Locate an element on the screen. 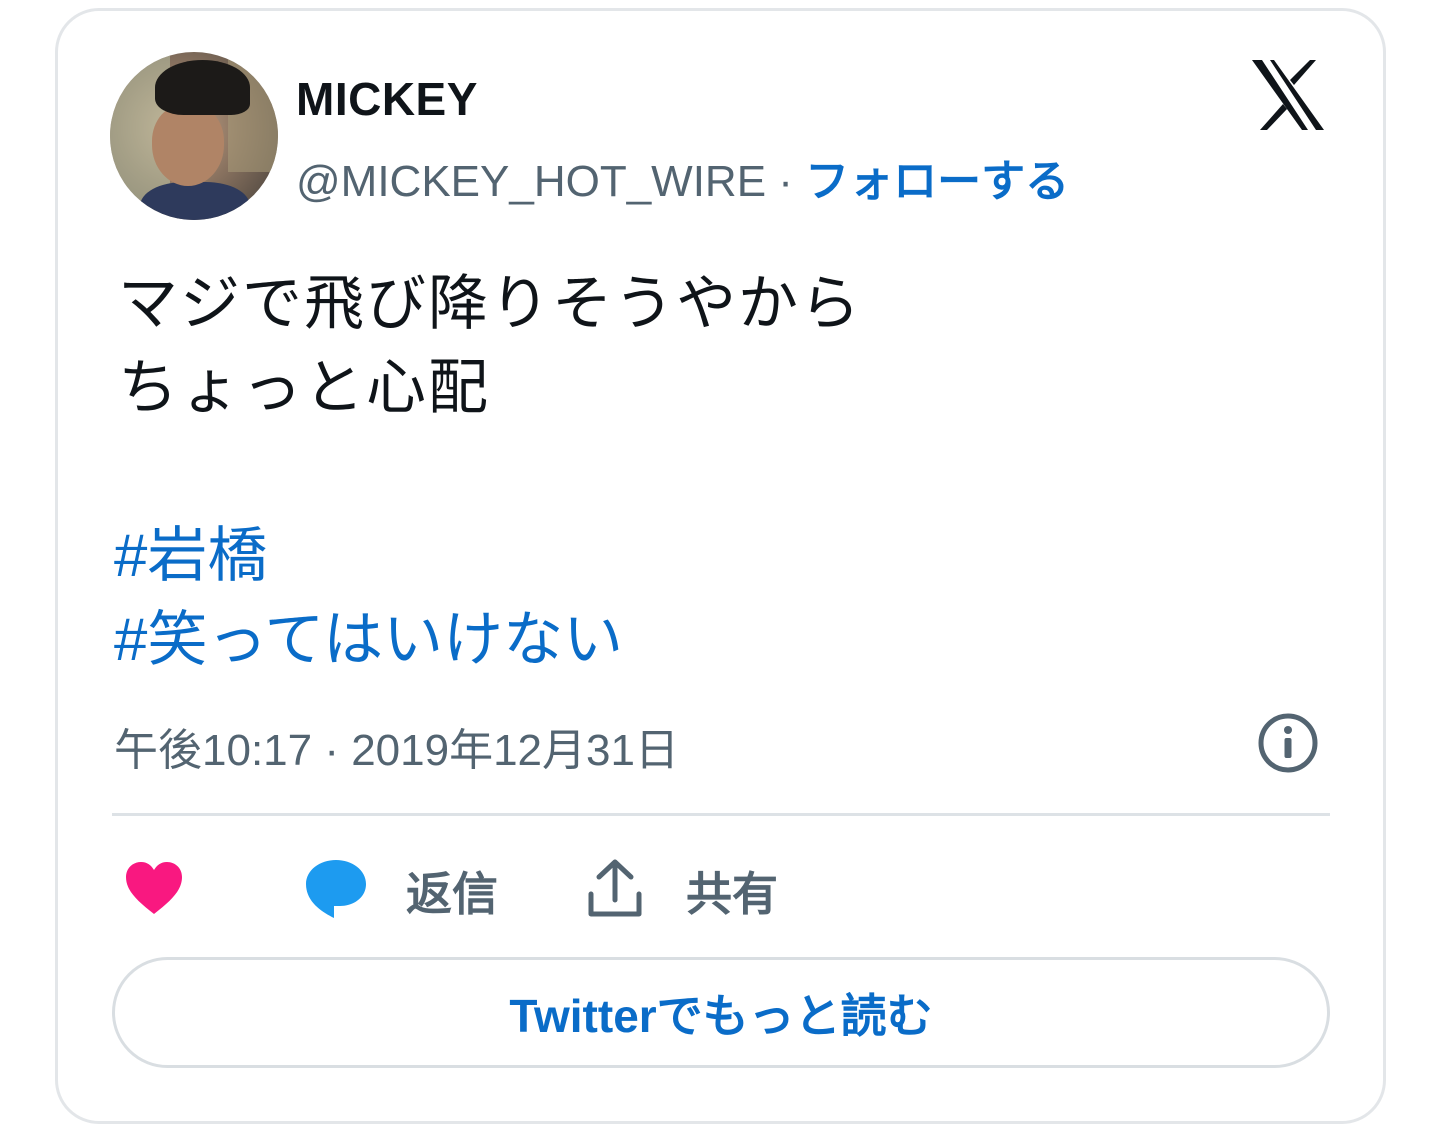 The image size is (1440, 1133). share-upload-icon is located at coordinates (615, 889).